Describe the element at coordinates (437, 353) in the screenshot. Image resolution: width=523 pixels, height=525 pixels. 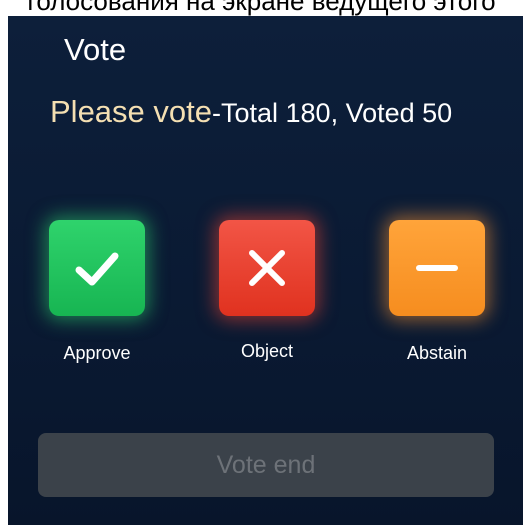
I see `abstain-label: Abstain` at that location.